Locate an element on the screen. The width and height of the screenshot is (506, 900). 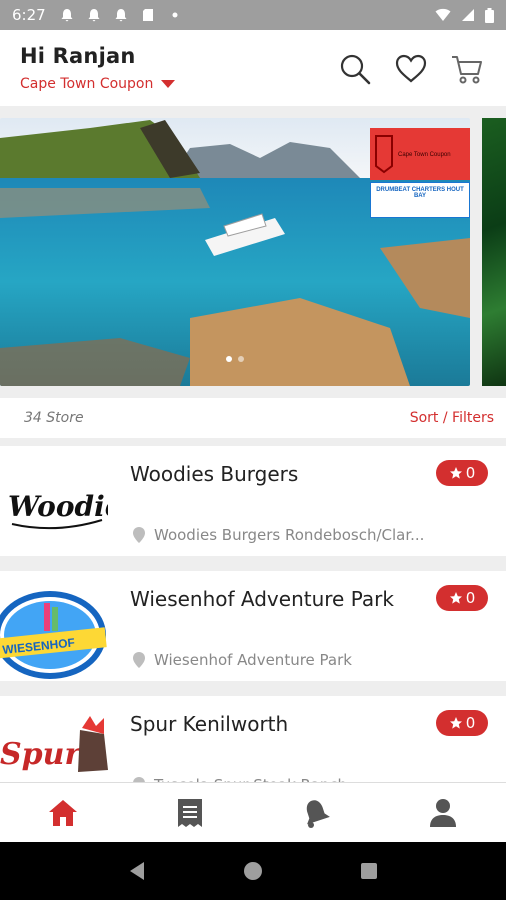
city-selector: Cape Town Coupon is located at coordinates (98, 84).